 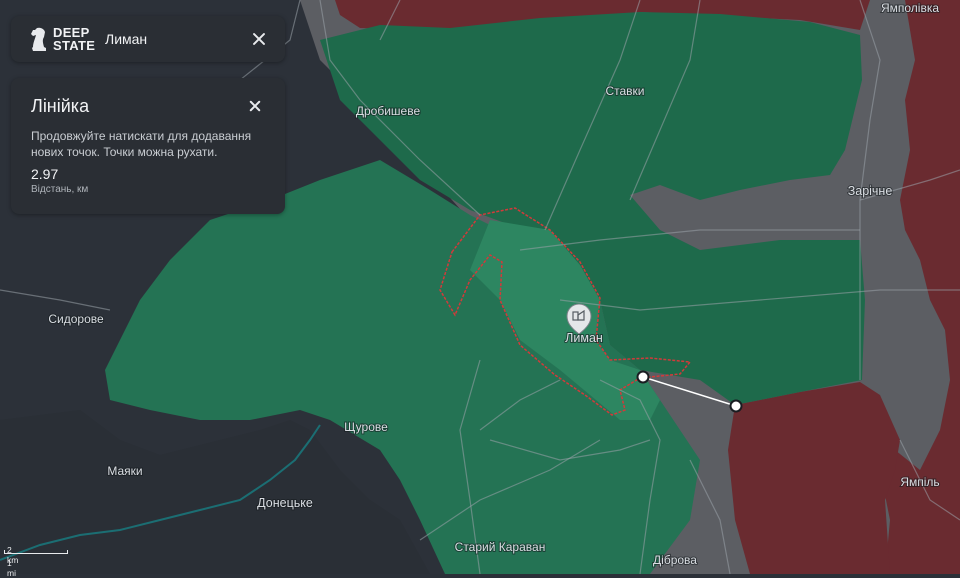 I want to click on place-title: Лиман, so click(x=126, y=39).